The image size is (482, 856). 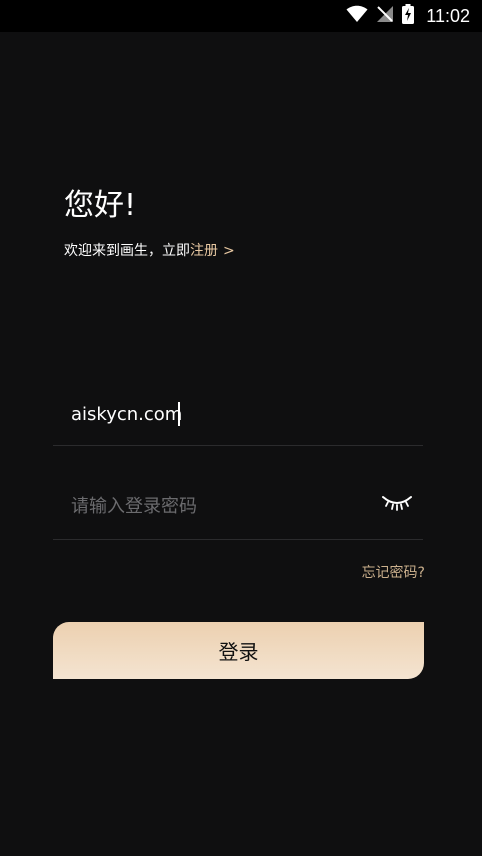 What do you see at coordinates (179, 414) in the screenshot?
I see `text-cursor` at bounding box center [179, 414].